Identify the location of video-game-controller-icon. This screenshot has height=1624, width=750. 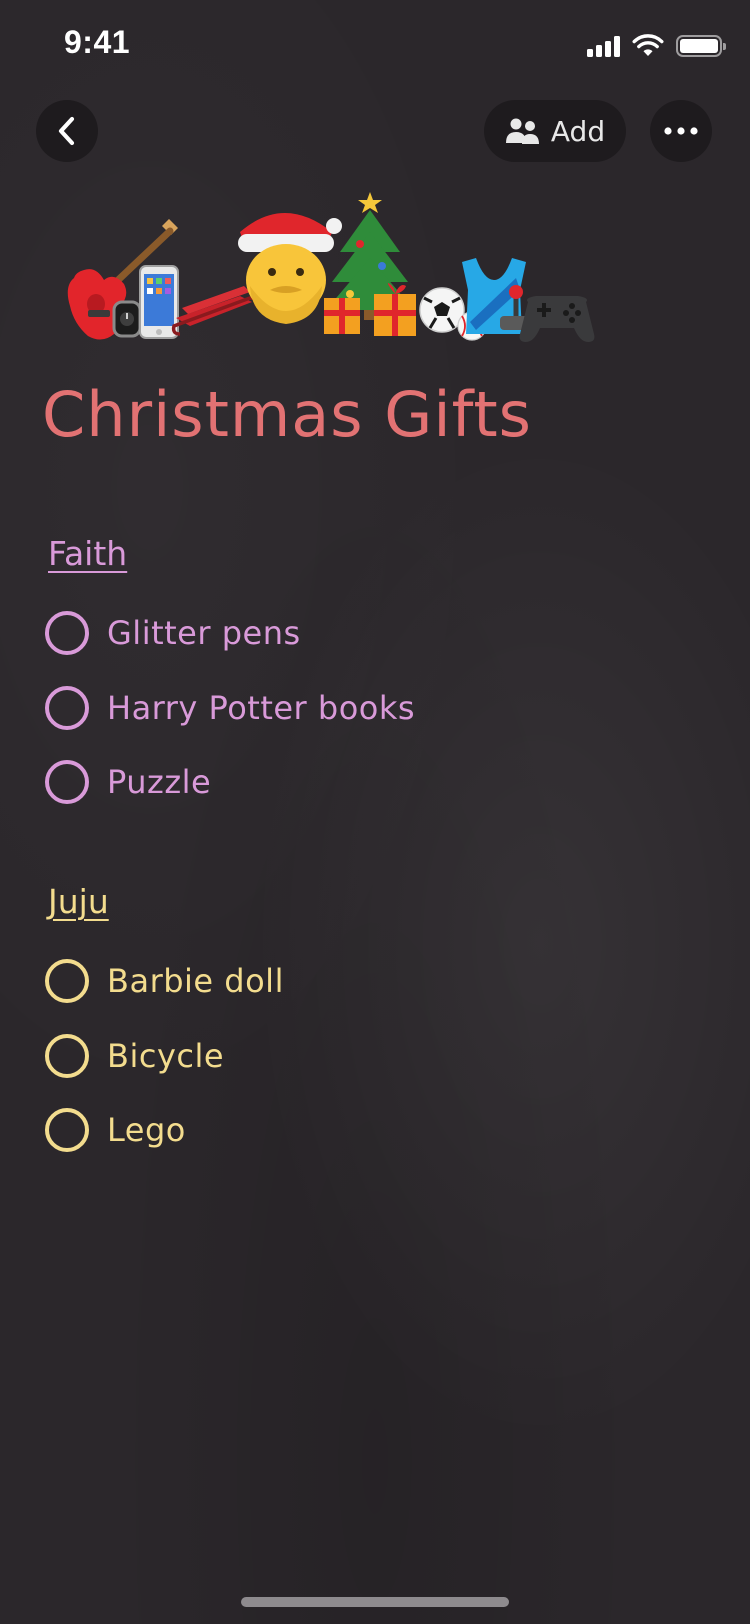
(557, 319).